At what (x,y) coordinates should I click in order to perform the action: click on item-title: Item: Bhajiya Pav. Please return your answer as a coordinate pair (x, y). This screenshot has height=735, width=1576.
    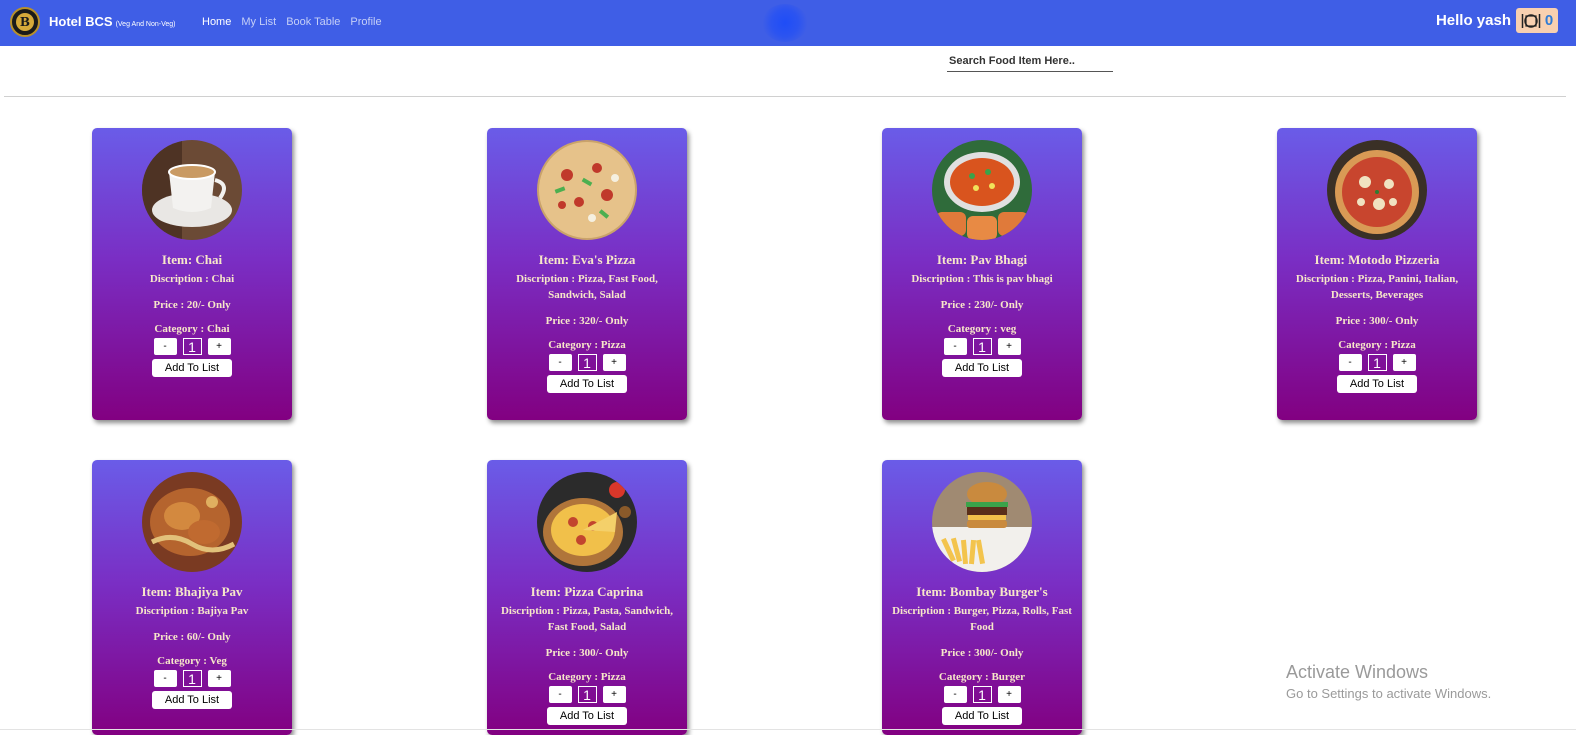
    Looking at the image, I should click on (192, 591).